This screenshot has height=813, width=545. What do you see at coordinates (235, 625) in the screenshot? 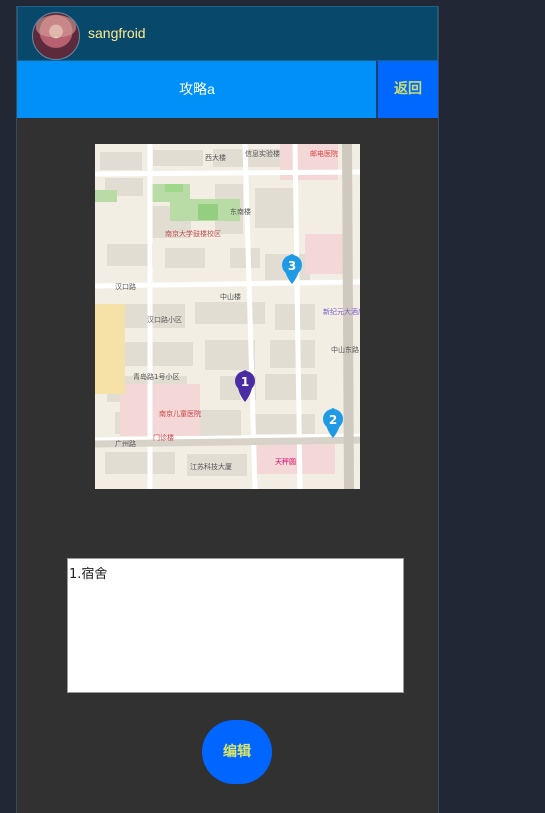
I see `note-textarea: 1.宿舍` at bounding box center [235, 625].